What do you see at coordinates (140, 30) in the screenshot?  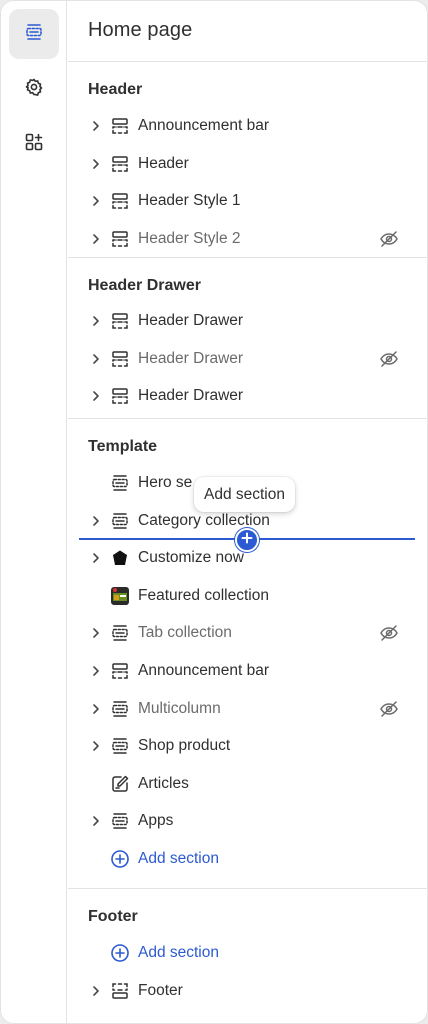 I see `page-title: Home page` at bounding box center [140, 30].